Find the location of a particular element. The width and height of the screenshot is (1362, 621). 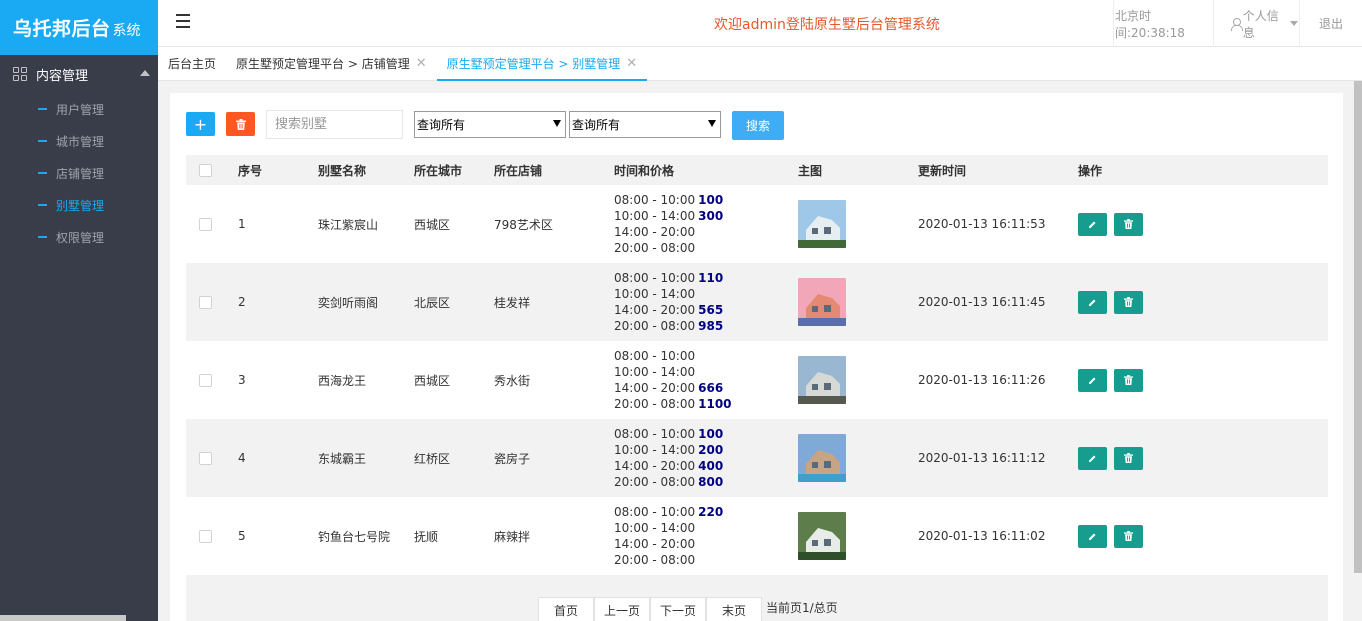

tab: 原生墅预定管理平台 > 店铺管理 ✕ is located at coordinates (331, 63).